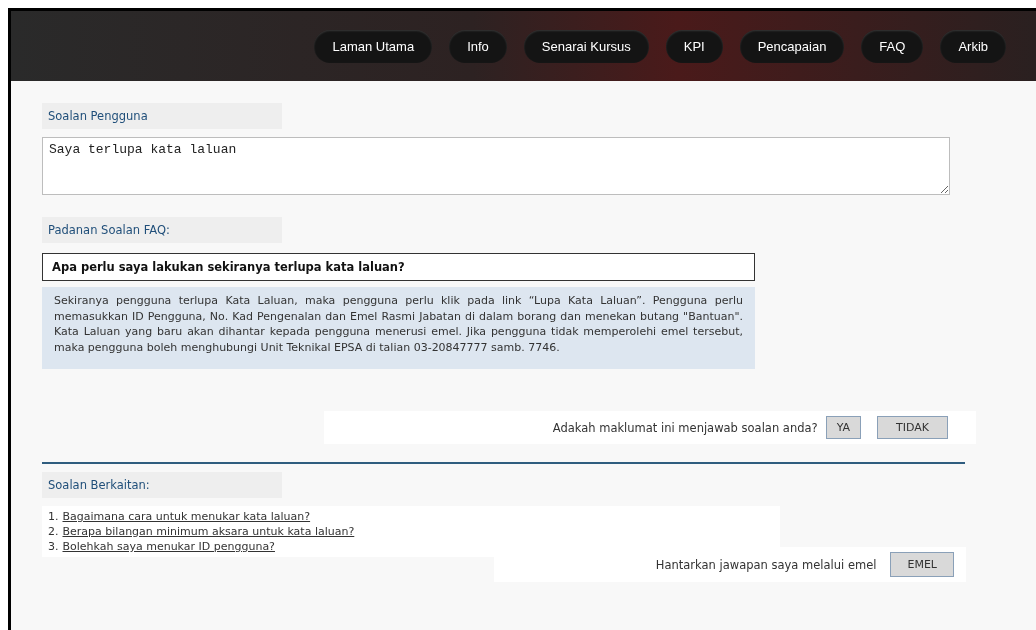 This screenshot has height=630, width=1036. I want to click on section-heading: Soalan Pengguna, so click(162, 116).